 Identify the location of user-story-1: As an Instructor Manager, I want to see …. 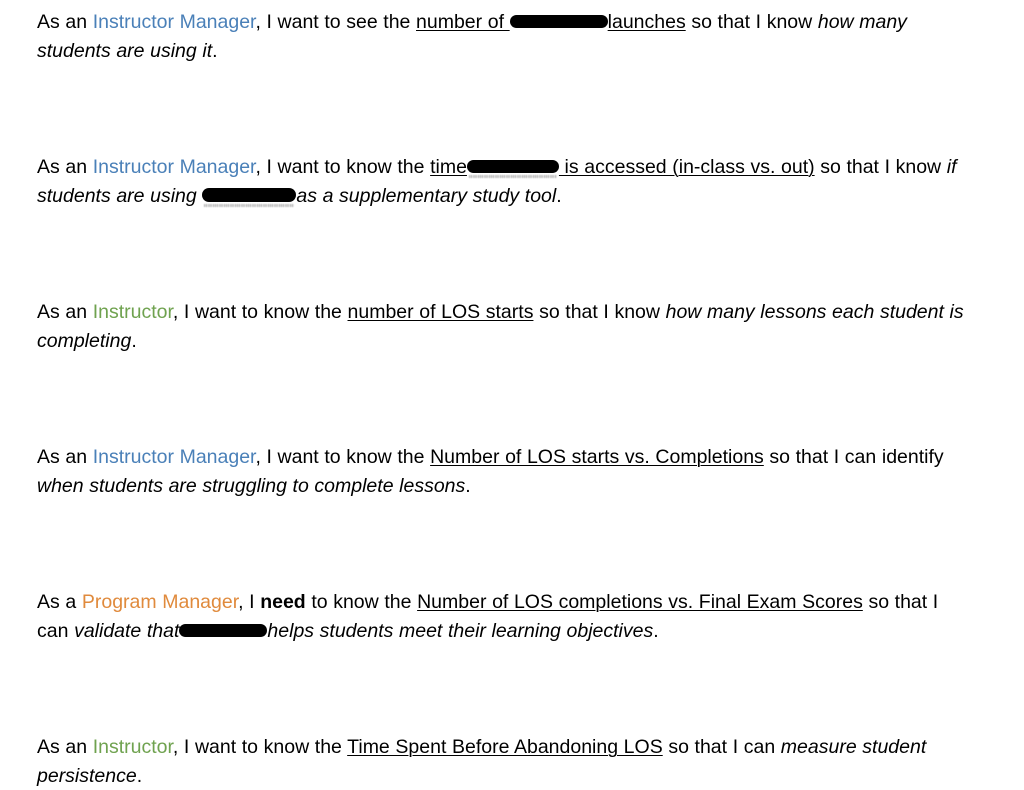
(500, 36).